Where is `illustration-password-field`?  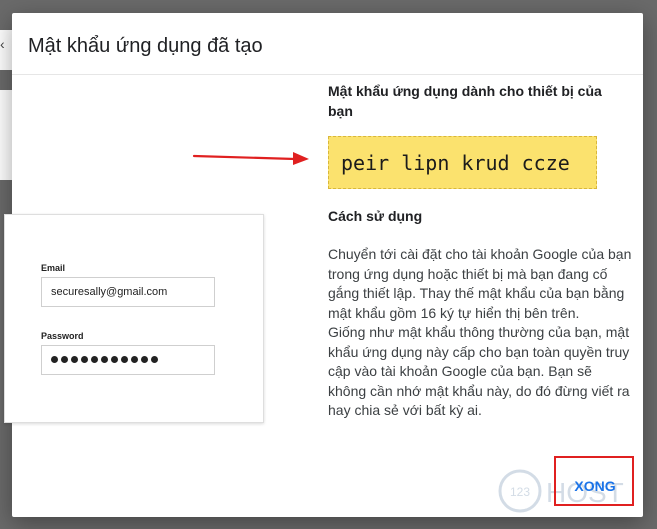
illustration-password-field is located at coordinates (128, 360).